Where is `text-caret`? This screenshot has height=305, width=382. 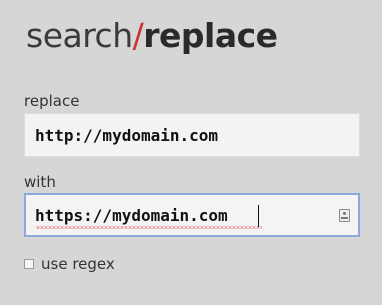 text-caret is located at coordinates (258, 216).